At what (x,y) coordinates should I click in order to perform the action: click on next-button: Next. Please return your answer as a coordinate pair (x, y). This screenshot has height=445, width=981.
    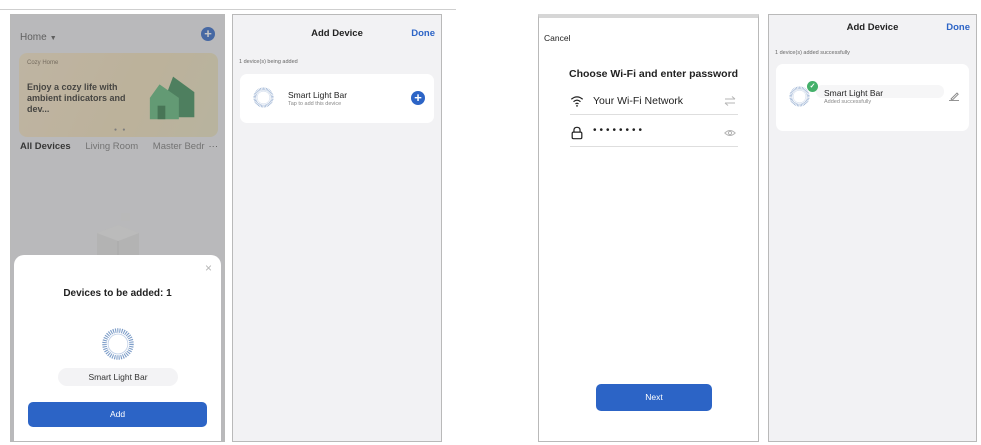
    Looking at the image, I should click on (654, 397).